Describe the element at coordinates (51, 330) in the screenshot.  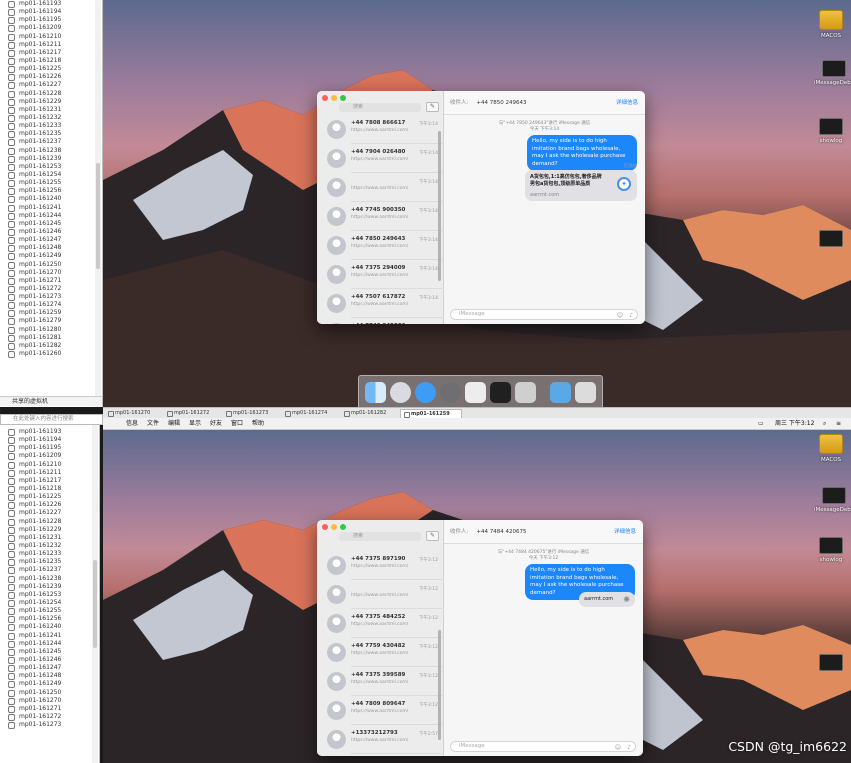
I see `vm-list-item: mp01-161280` at that location.